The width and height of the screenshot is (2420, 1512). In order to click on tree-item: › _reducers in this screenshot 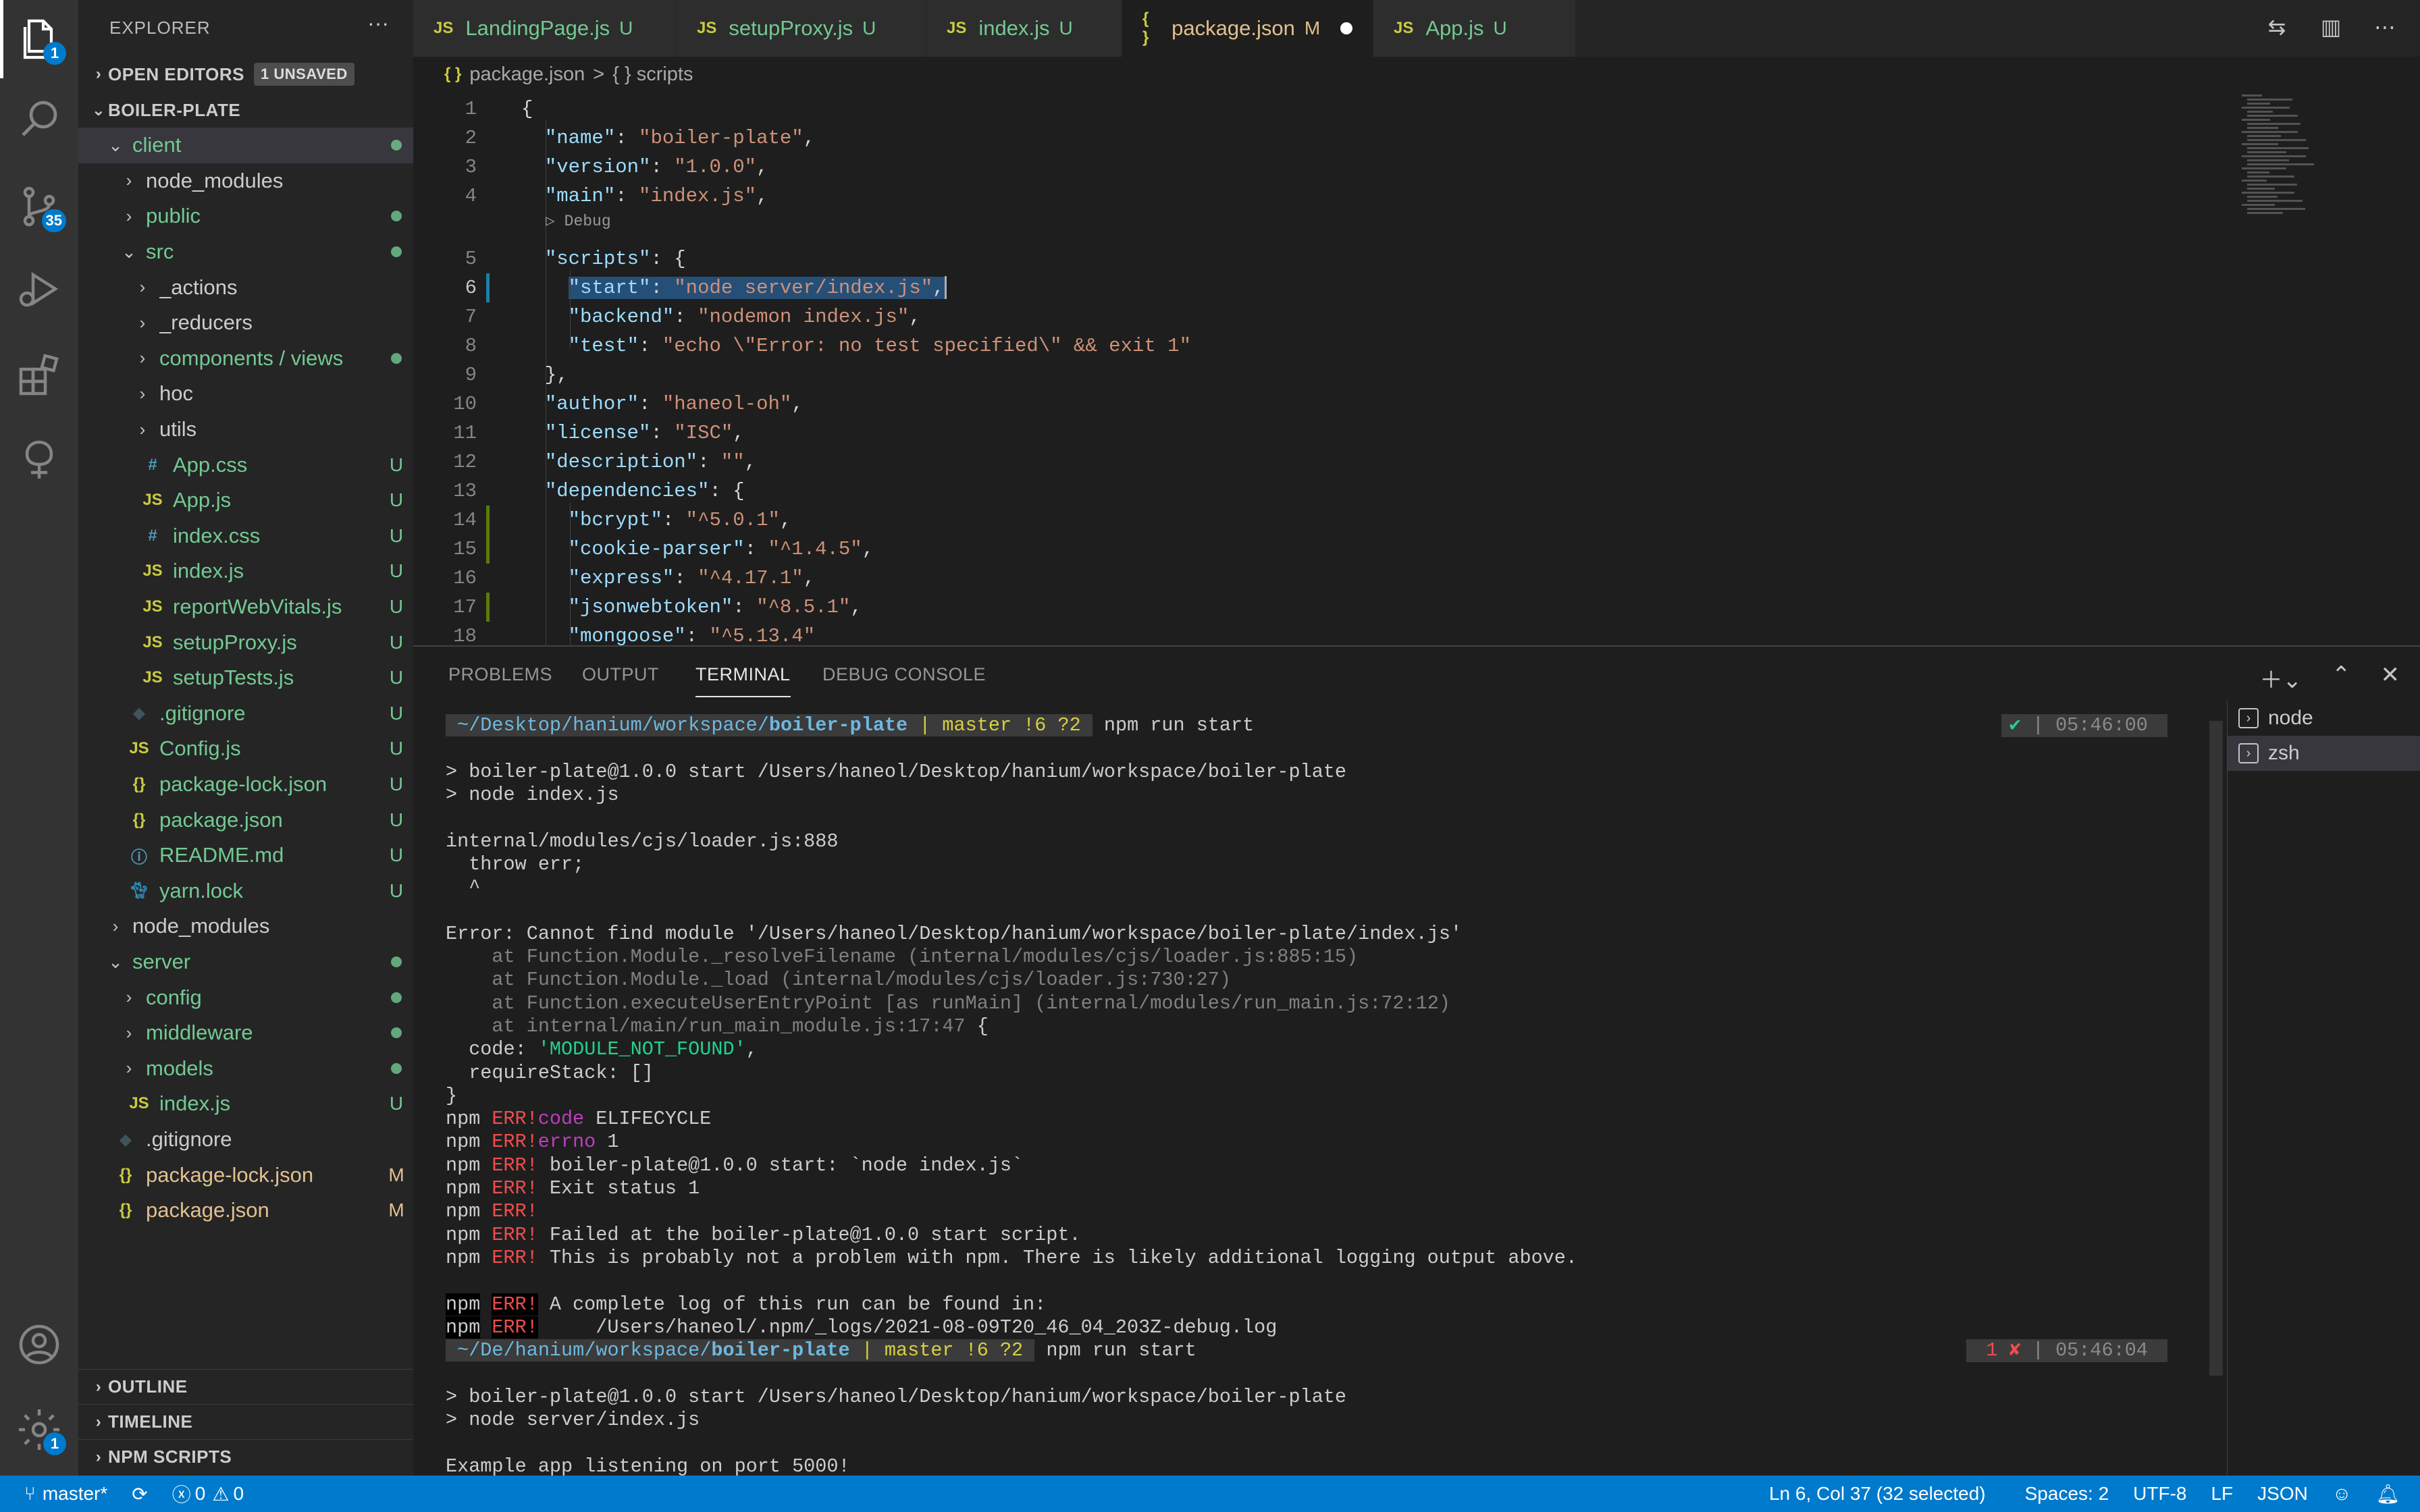, I will do `click(245, 323)`.